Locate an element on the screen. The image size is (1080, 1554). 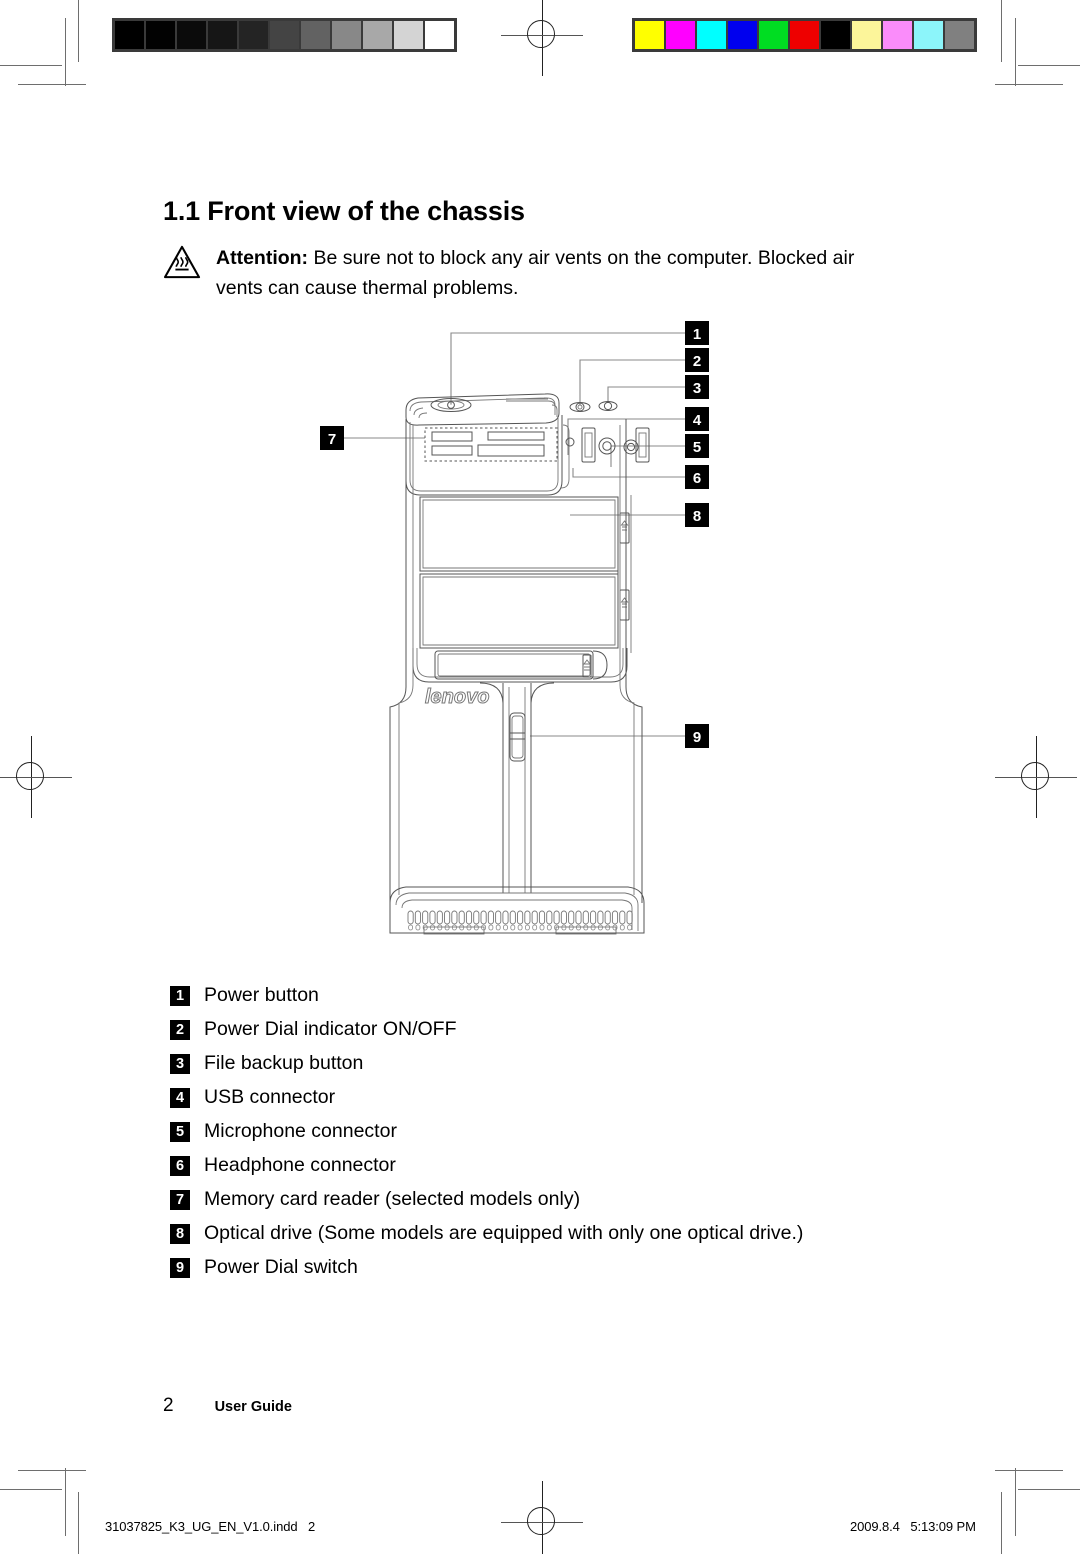
callout-box-9: 9 is located at coordinates (697, 736).